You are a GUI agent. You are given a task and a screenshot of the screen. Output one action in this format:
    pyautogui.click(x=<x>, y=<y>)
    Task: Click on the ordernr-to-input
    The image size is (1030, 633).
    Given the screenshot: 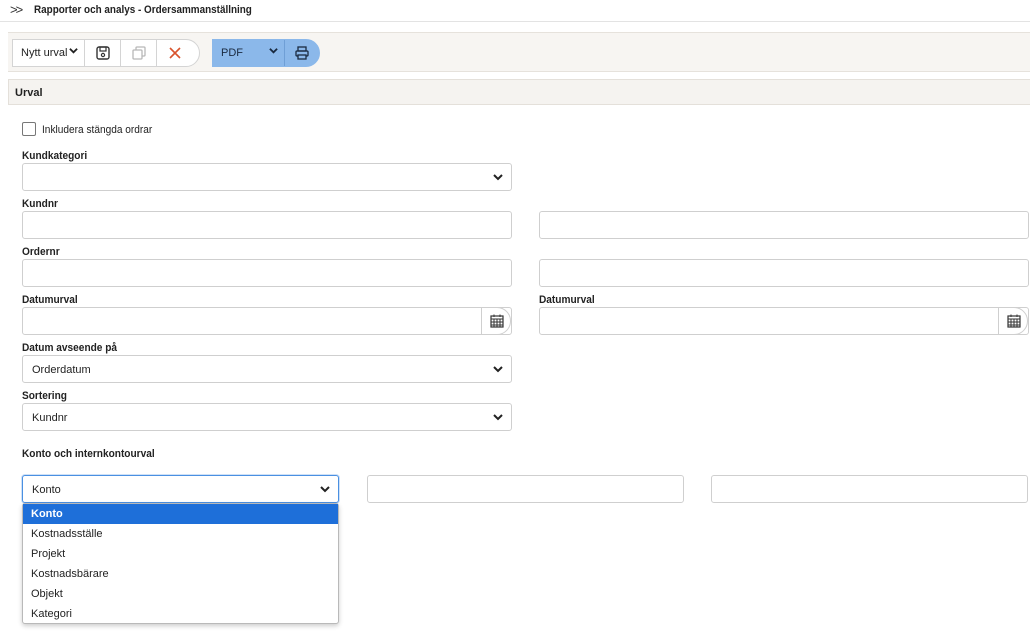 What is the action you would take?
    pyautogui.click(x=784, y=273)
    